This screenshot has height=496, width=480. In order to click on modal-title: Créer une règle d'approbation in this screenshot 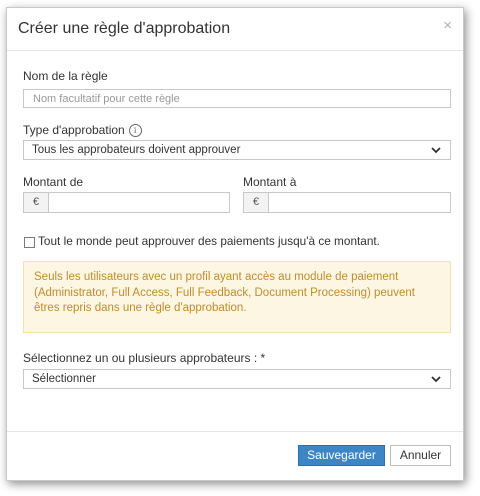, I will do `click(124, 28)`.